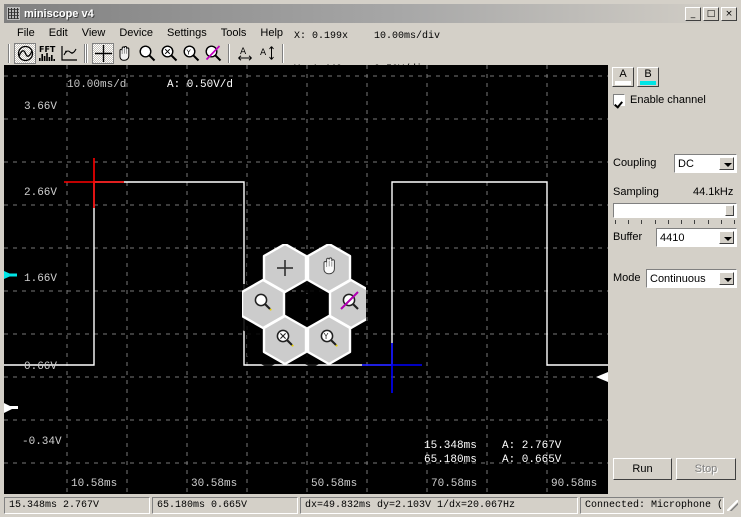 The height and width of the screenshot is (517, 741). I want to click on maximize-icon: □, so click(711, 13).